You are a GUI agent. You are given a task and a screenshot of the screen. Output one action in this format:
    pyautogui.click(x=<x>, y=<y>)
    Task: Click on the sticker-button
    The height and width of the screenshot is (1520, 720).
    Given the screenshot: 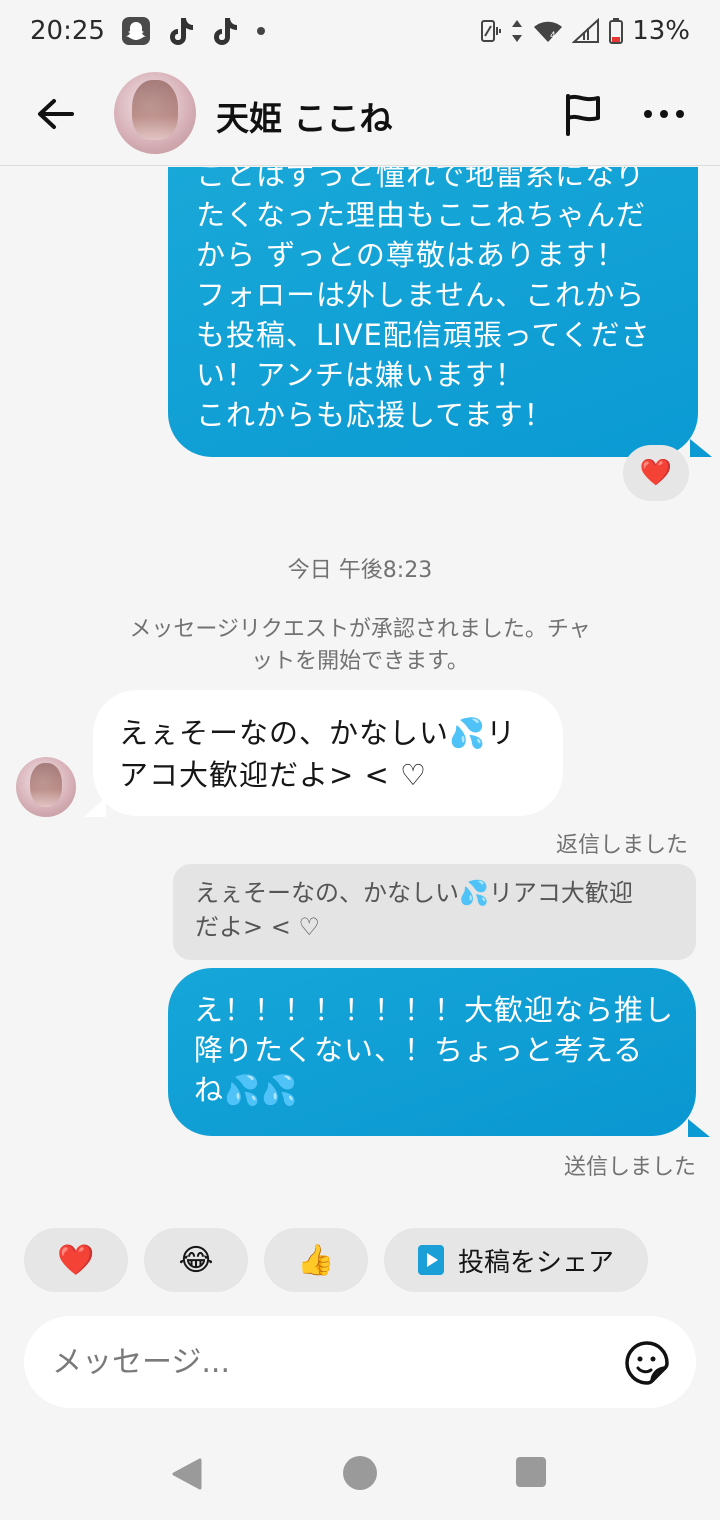 What is the action you would take?
    pyautogui.click(x=647, y=1363)
    